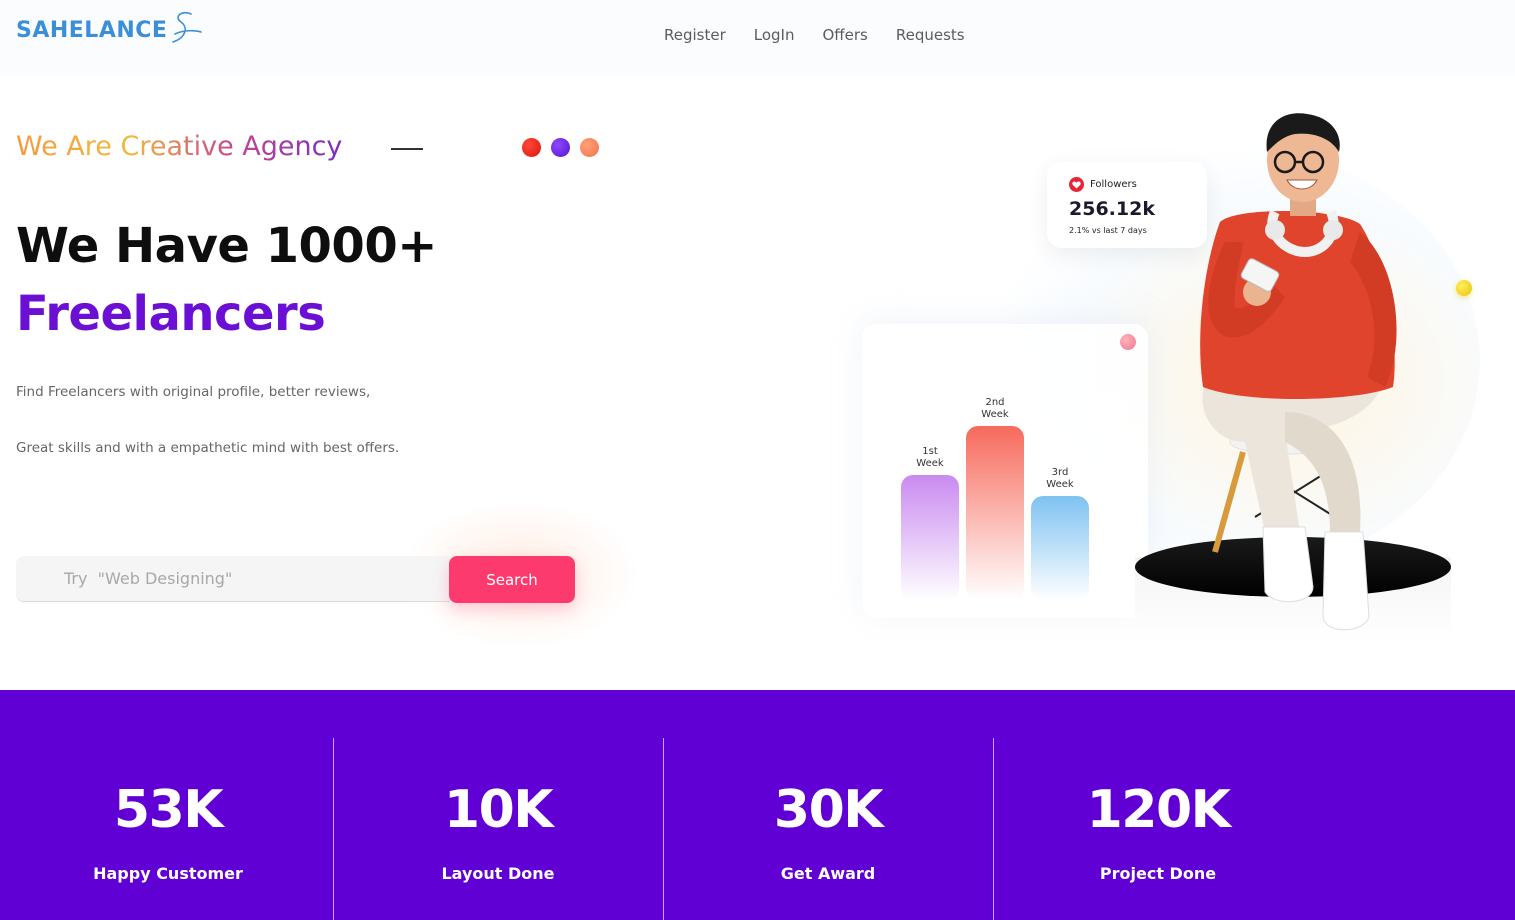  Describe the element at coordinates (1464, 288) in the screenshot. I see `yellow-ball-icon` at that location.